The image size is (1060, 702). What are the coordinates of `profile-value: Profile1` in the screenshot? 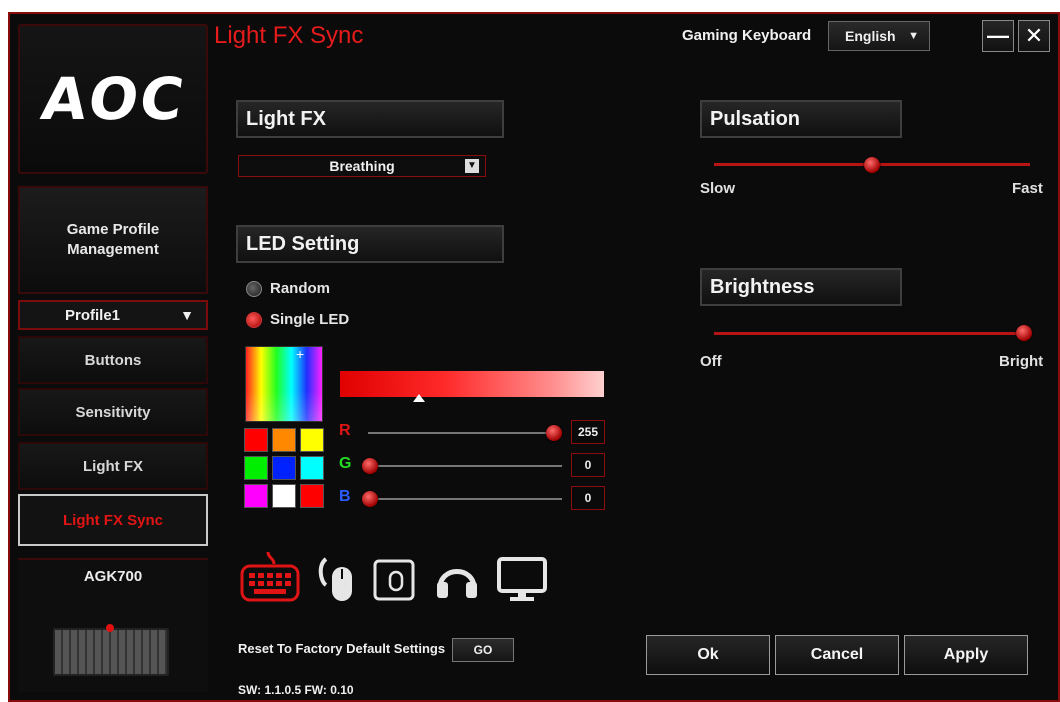 It's located at (93, 315).